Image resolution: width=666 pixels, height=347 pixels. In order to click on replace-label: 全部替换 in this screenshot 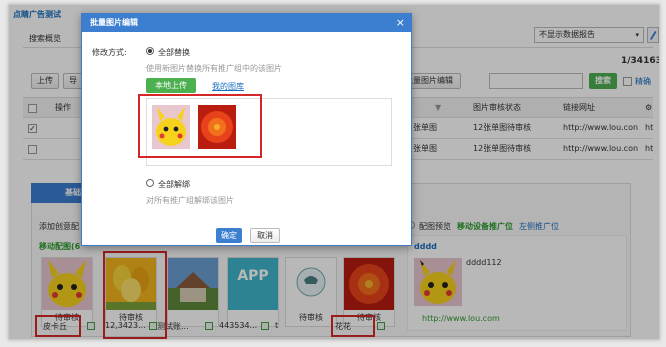, I will do `click(174, 52)`.